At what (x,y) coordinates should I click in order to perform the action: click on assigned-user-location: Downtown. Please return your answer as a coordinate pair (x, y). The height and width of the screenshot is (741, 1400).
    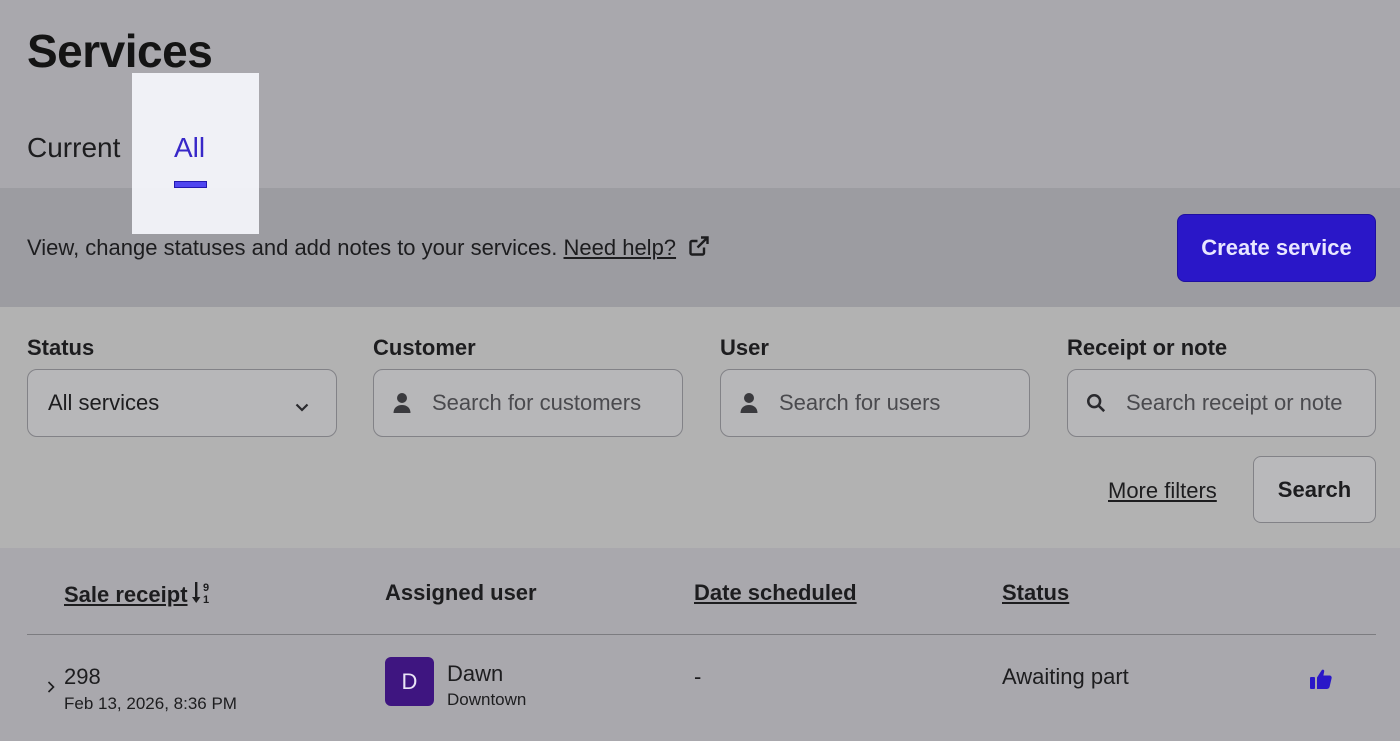
    Looking at the image, I should click on (487, 699).